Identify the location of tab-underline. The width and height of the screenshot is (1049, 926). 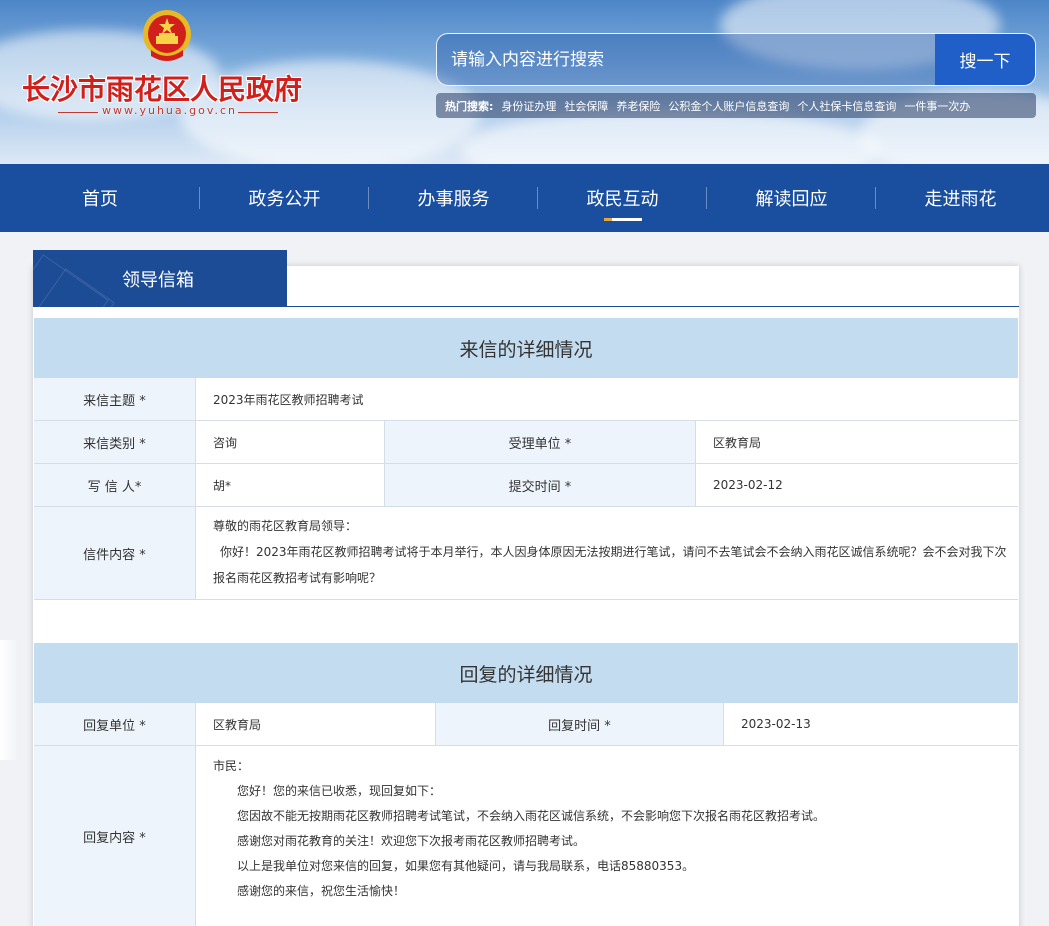
(653, 306).